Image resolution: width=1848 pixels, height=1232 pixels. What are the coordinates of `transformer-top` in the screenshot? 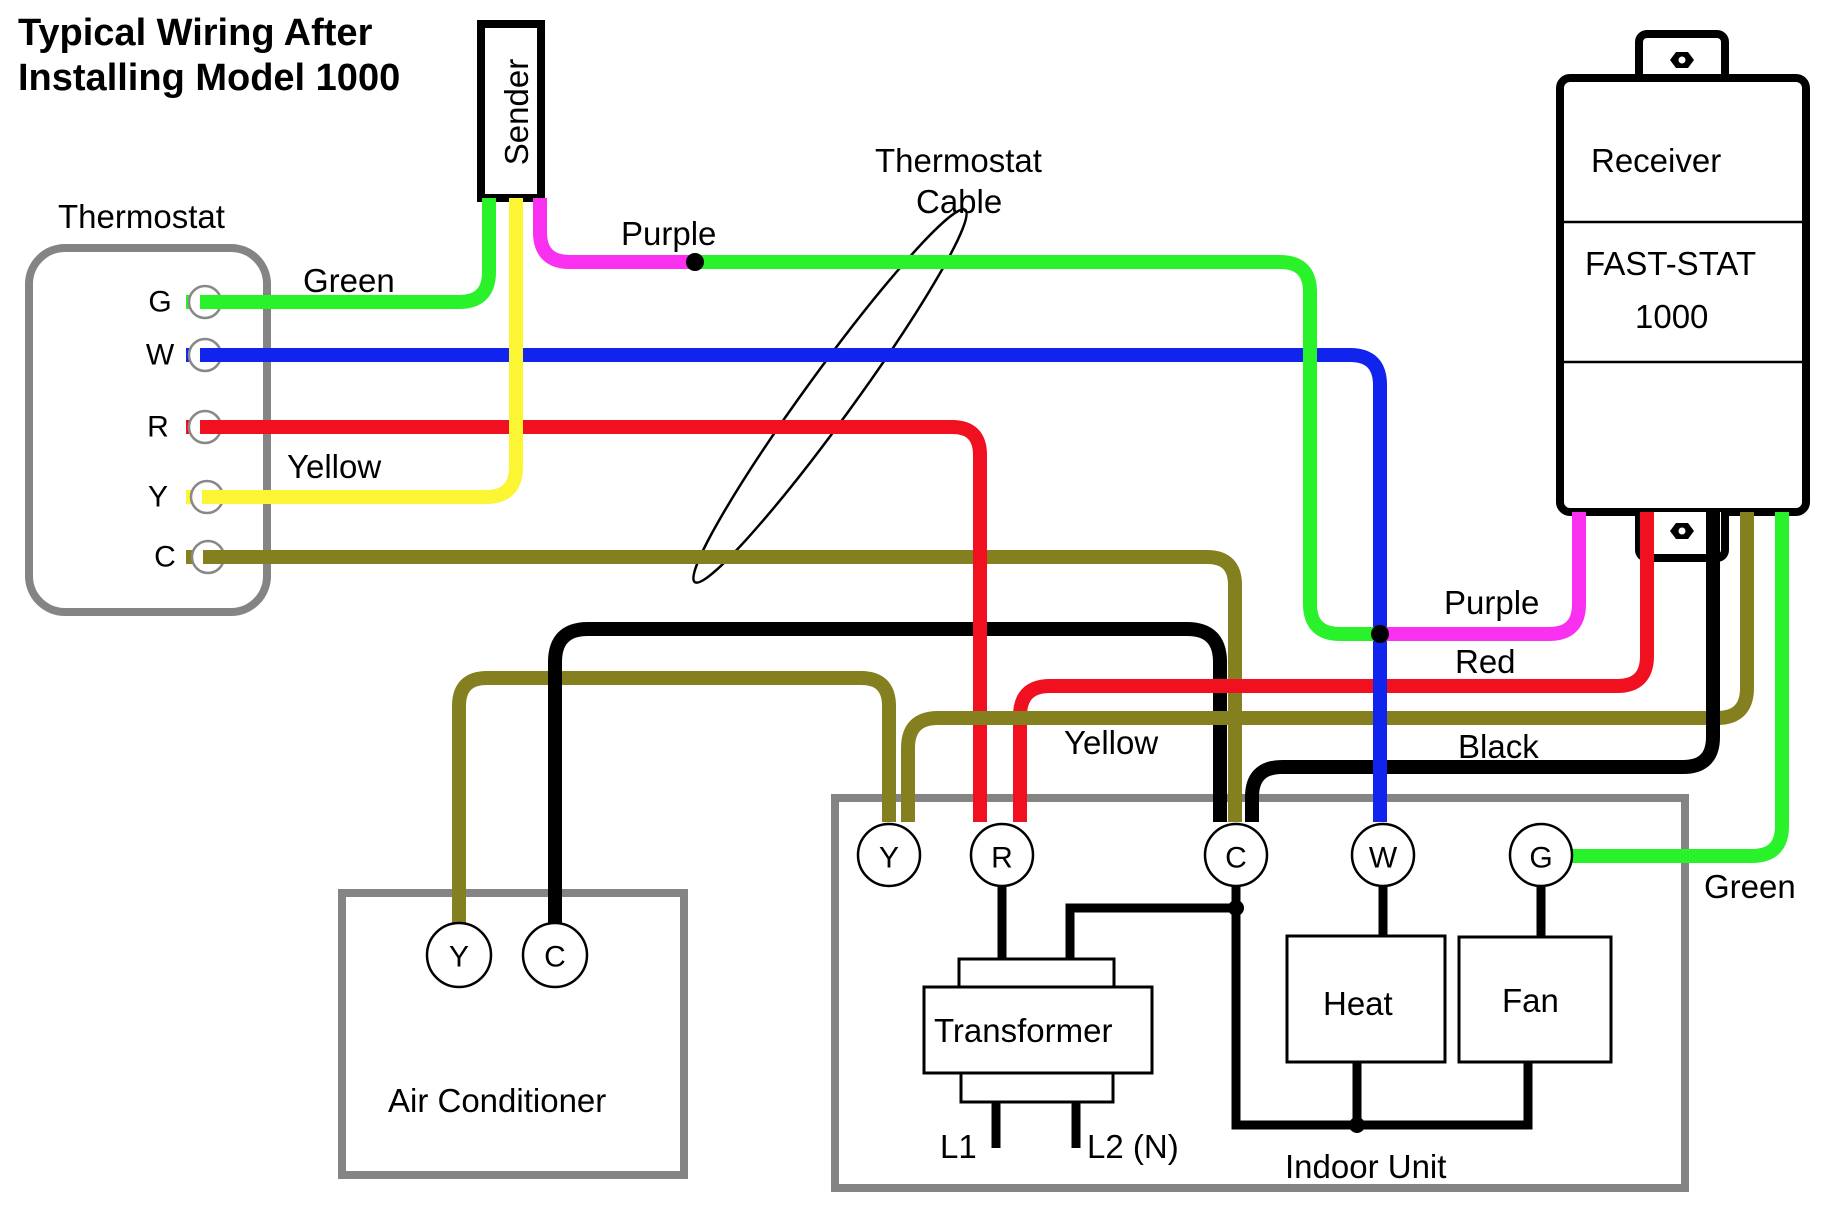 It's located at (1036, 973).